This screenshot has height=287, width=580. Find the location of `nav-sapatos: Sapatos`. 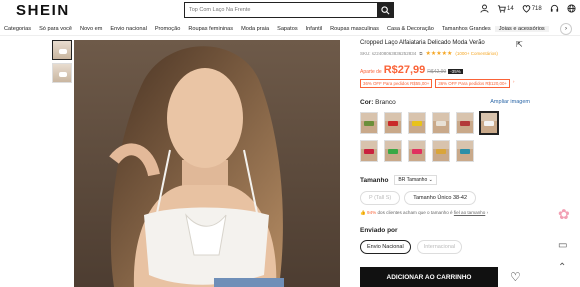

nav-sapatos: Sapatos is located at coordinates (287, 29).